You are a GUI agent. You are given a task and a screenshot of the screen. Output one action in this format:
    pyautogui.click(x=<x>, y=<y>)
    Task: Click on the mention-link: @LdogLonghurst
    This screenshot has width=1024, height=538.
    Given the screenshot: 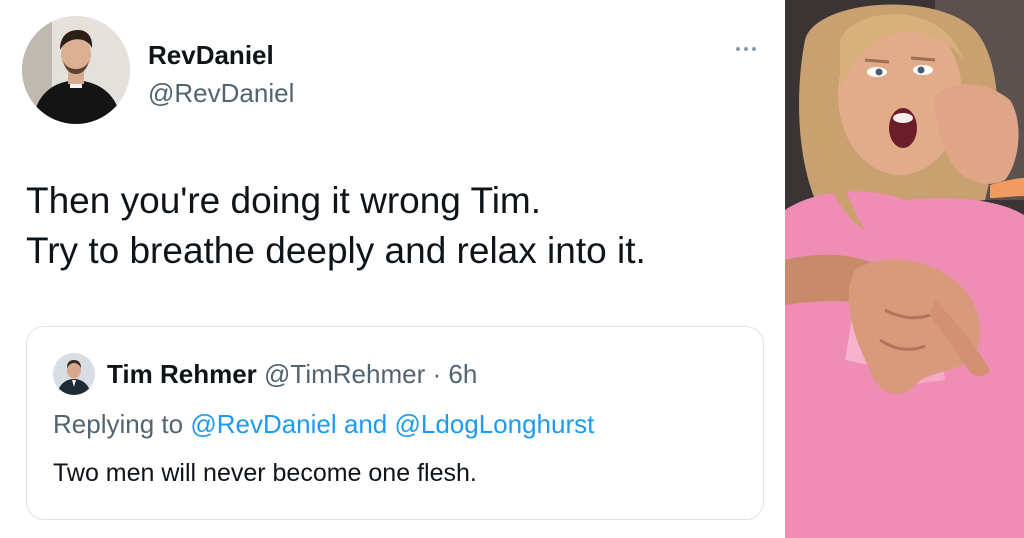 What is the action you would take?
    pyautogui.click(x=494, y=424)
    